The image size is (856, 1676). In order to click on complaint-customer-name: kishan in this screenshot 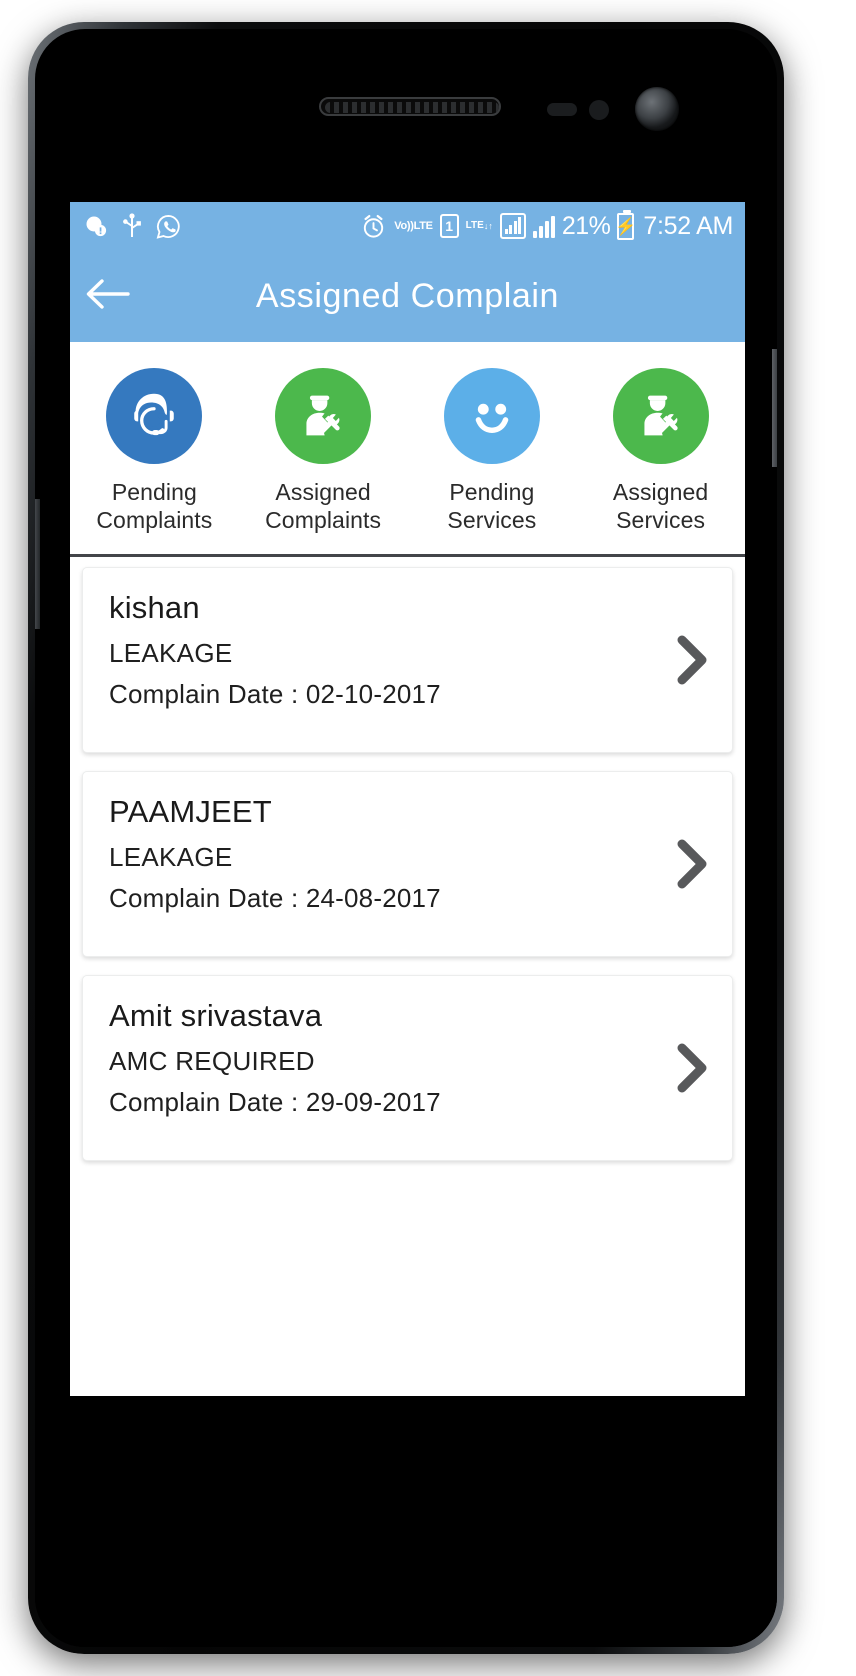, I will do `click(154, 608)`.